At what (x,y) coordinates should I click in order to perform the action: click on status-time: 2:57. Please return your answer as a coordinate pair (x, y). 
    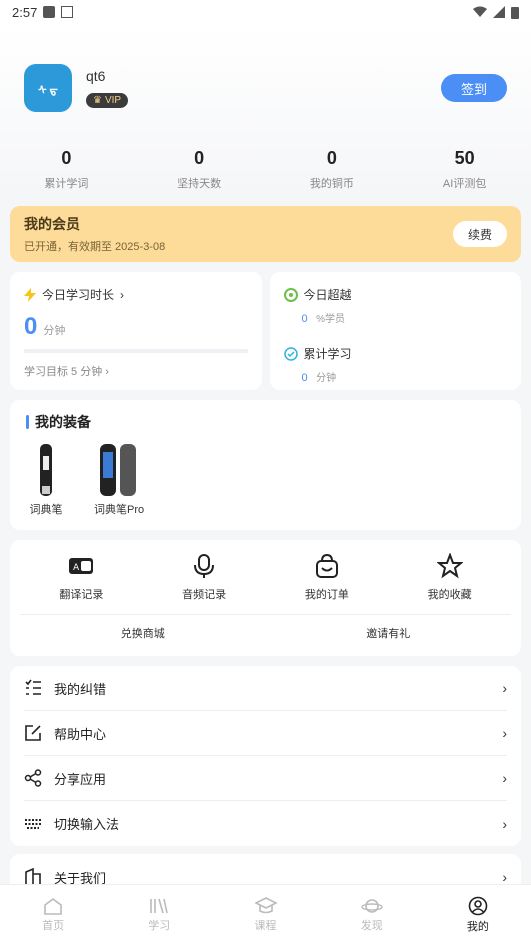
    Looking at the image, I should click on (25, 12).